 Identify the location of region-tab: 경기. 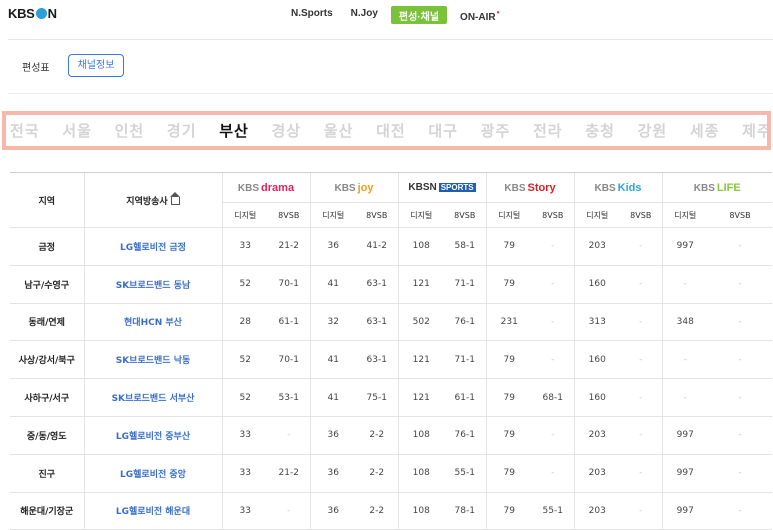
(193, 130).